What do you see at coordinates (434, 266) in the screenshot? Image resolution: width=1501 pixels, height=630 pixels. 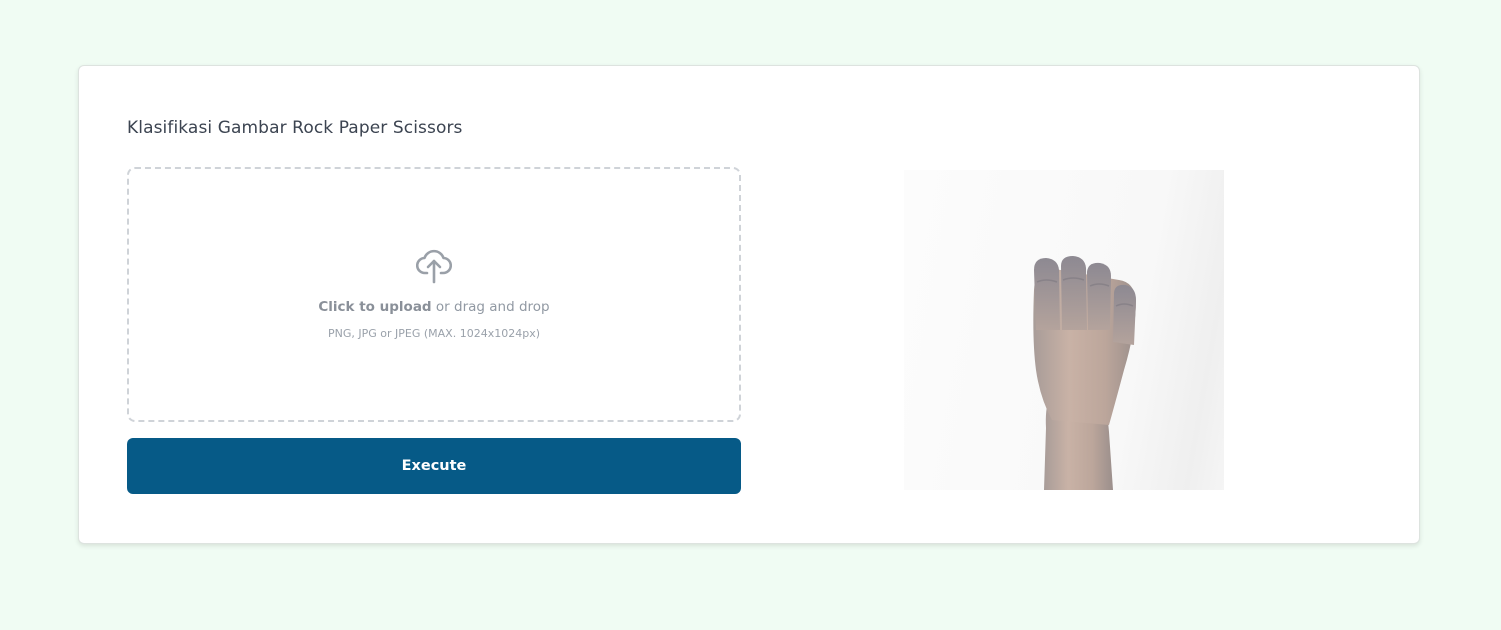 I see `cloud-upload-icon` at bounding box center [434, 266].